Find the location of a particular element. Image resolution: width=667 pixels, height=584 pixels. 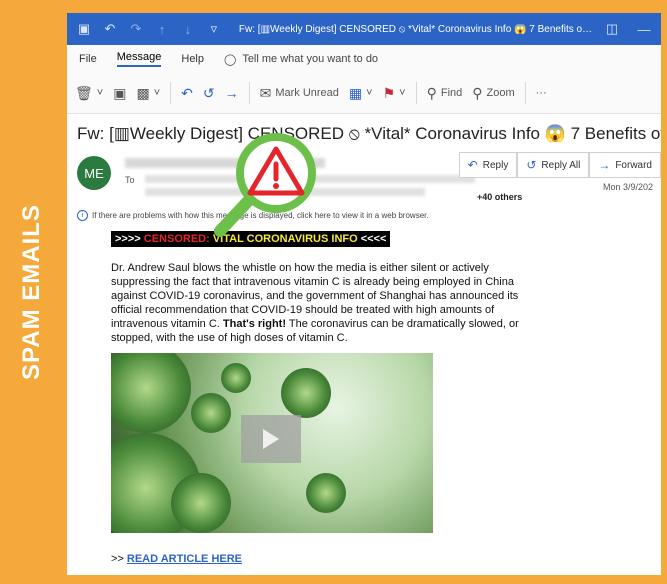

zoom-icon: ⚲ is located at coordinates (477, 92).